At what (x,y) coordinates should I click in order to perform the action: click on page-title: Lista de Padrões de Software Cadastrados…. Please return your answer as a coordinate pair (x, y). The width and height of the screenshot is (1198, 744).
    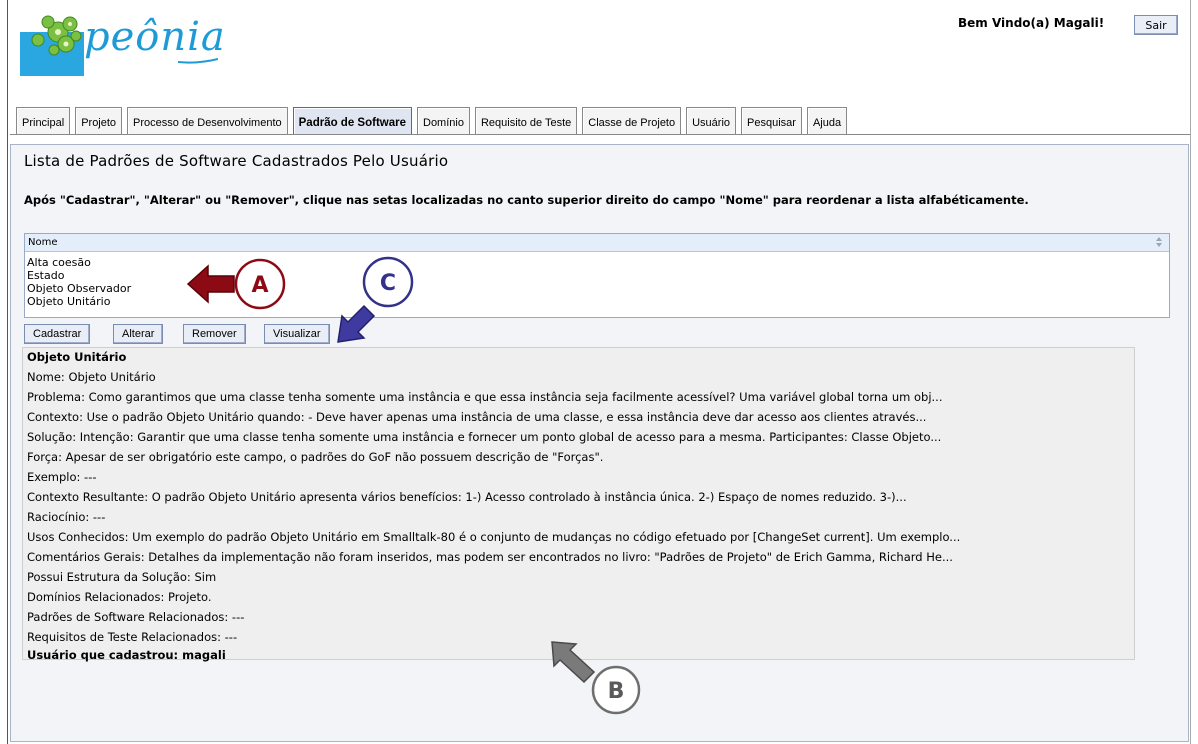
    Looking at the image, I should click on (236, 161).